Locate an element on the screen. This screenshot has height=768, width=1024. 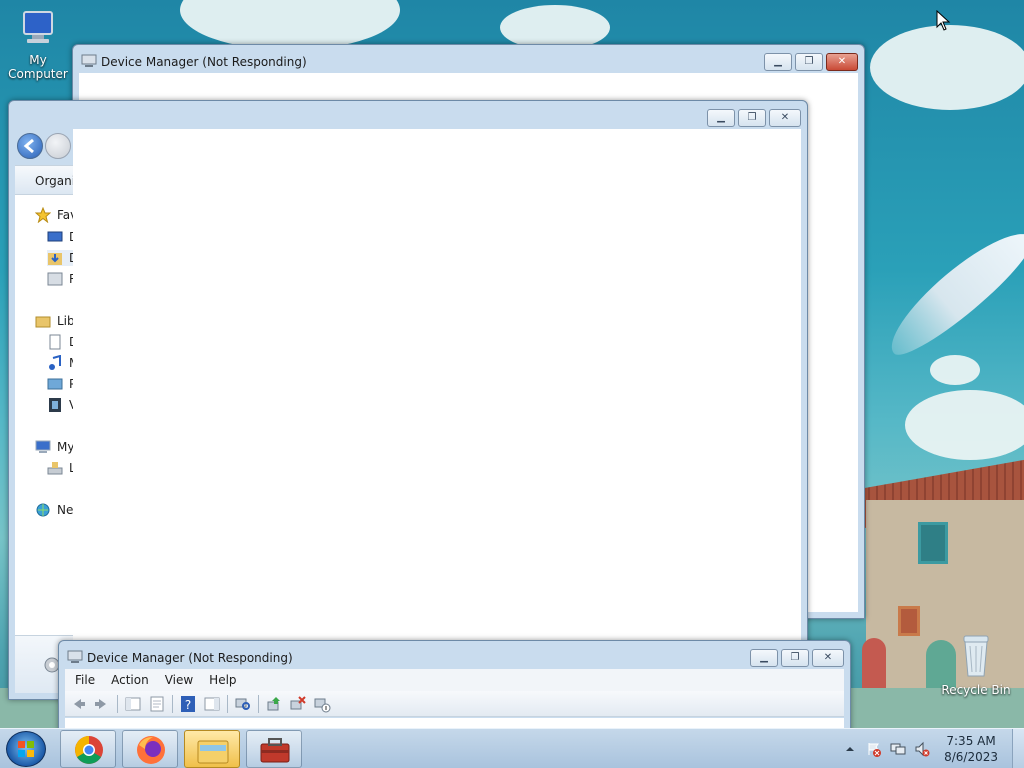
properties-icon is located at coordinates (157, 704).